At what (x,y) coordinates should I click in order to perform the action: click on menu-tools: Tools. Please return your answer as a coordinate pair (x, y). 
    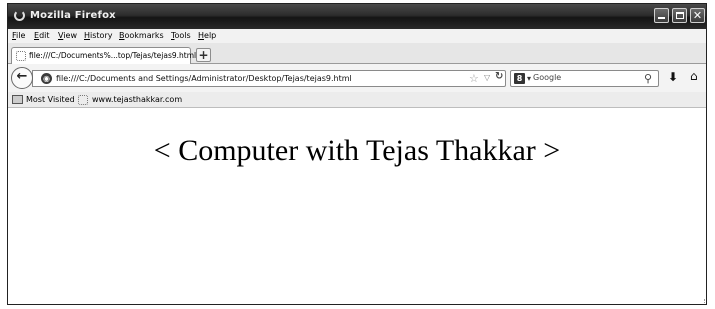
    Looking at the image, I should click on (181, 35).